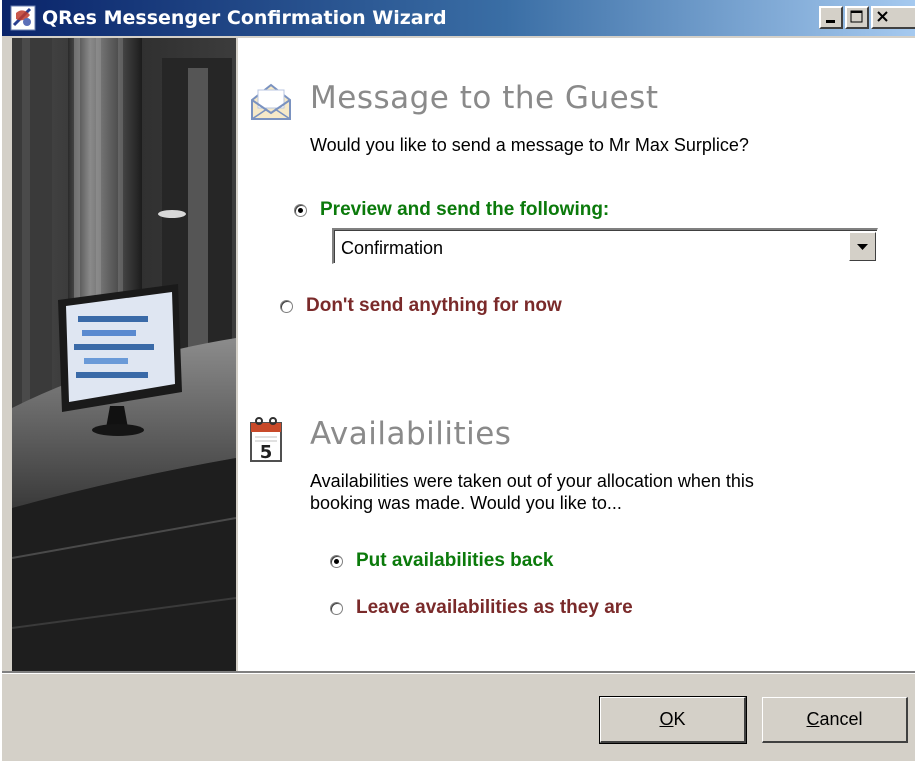 Image resolution: width=915 pixels, height=761 pixels. I want to click on ok-label: K, so click(679, 719).